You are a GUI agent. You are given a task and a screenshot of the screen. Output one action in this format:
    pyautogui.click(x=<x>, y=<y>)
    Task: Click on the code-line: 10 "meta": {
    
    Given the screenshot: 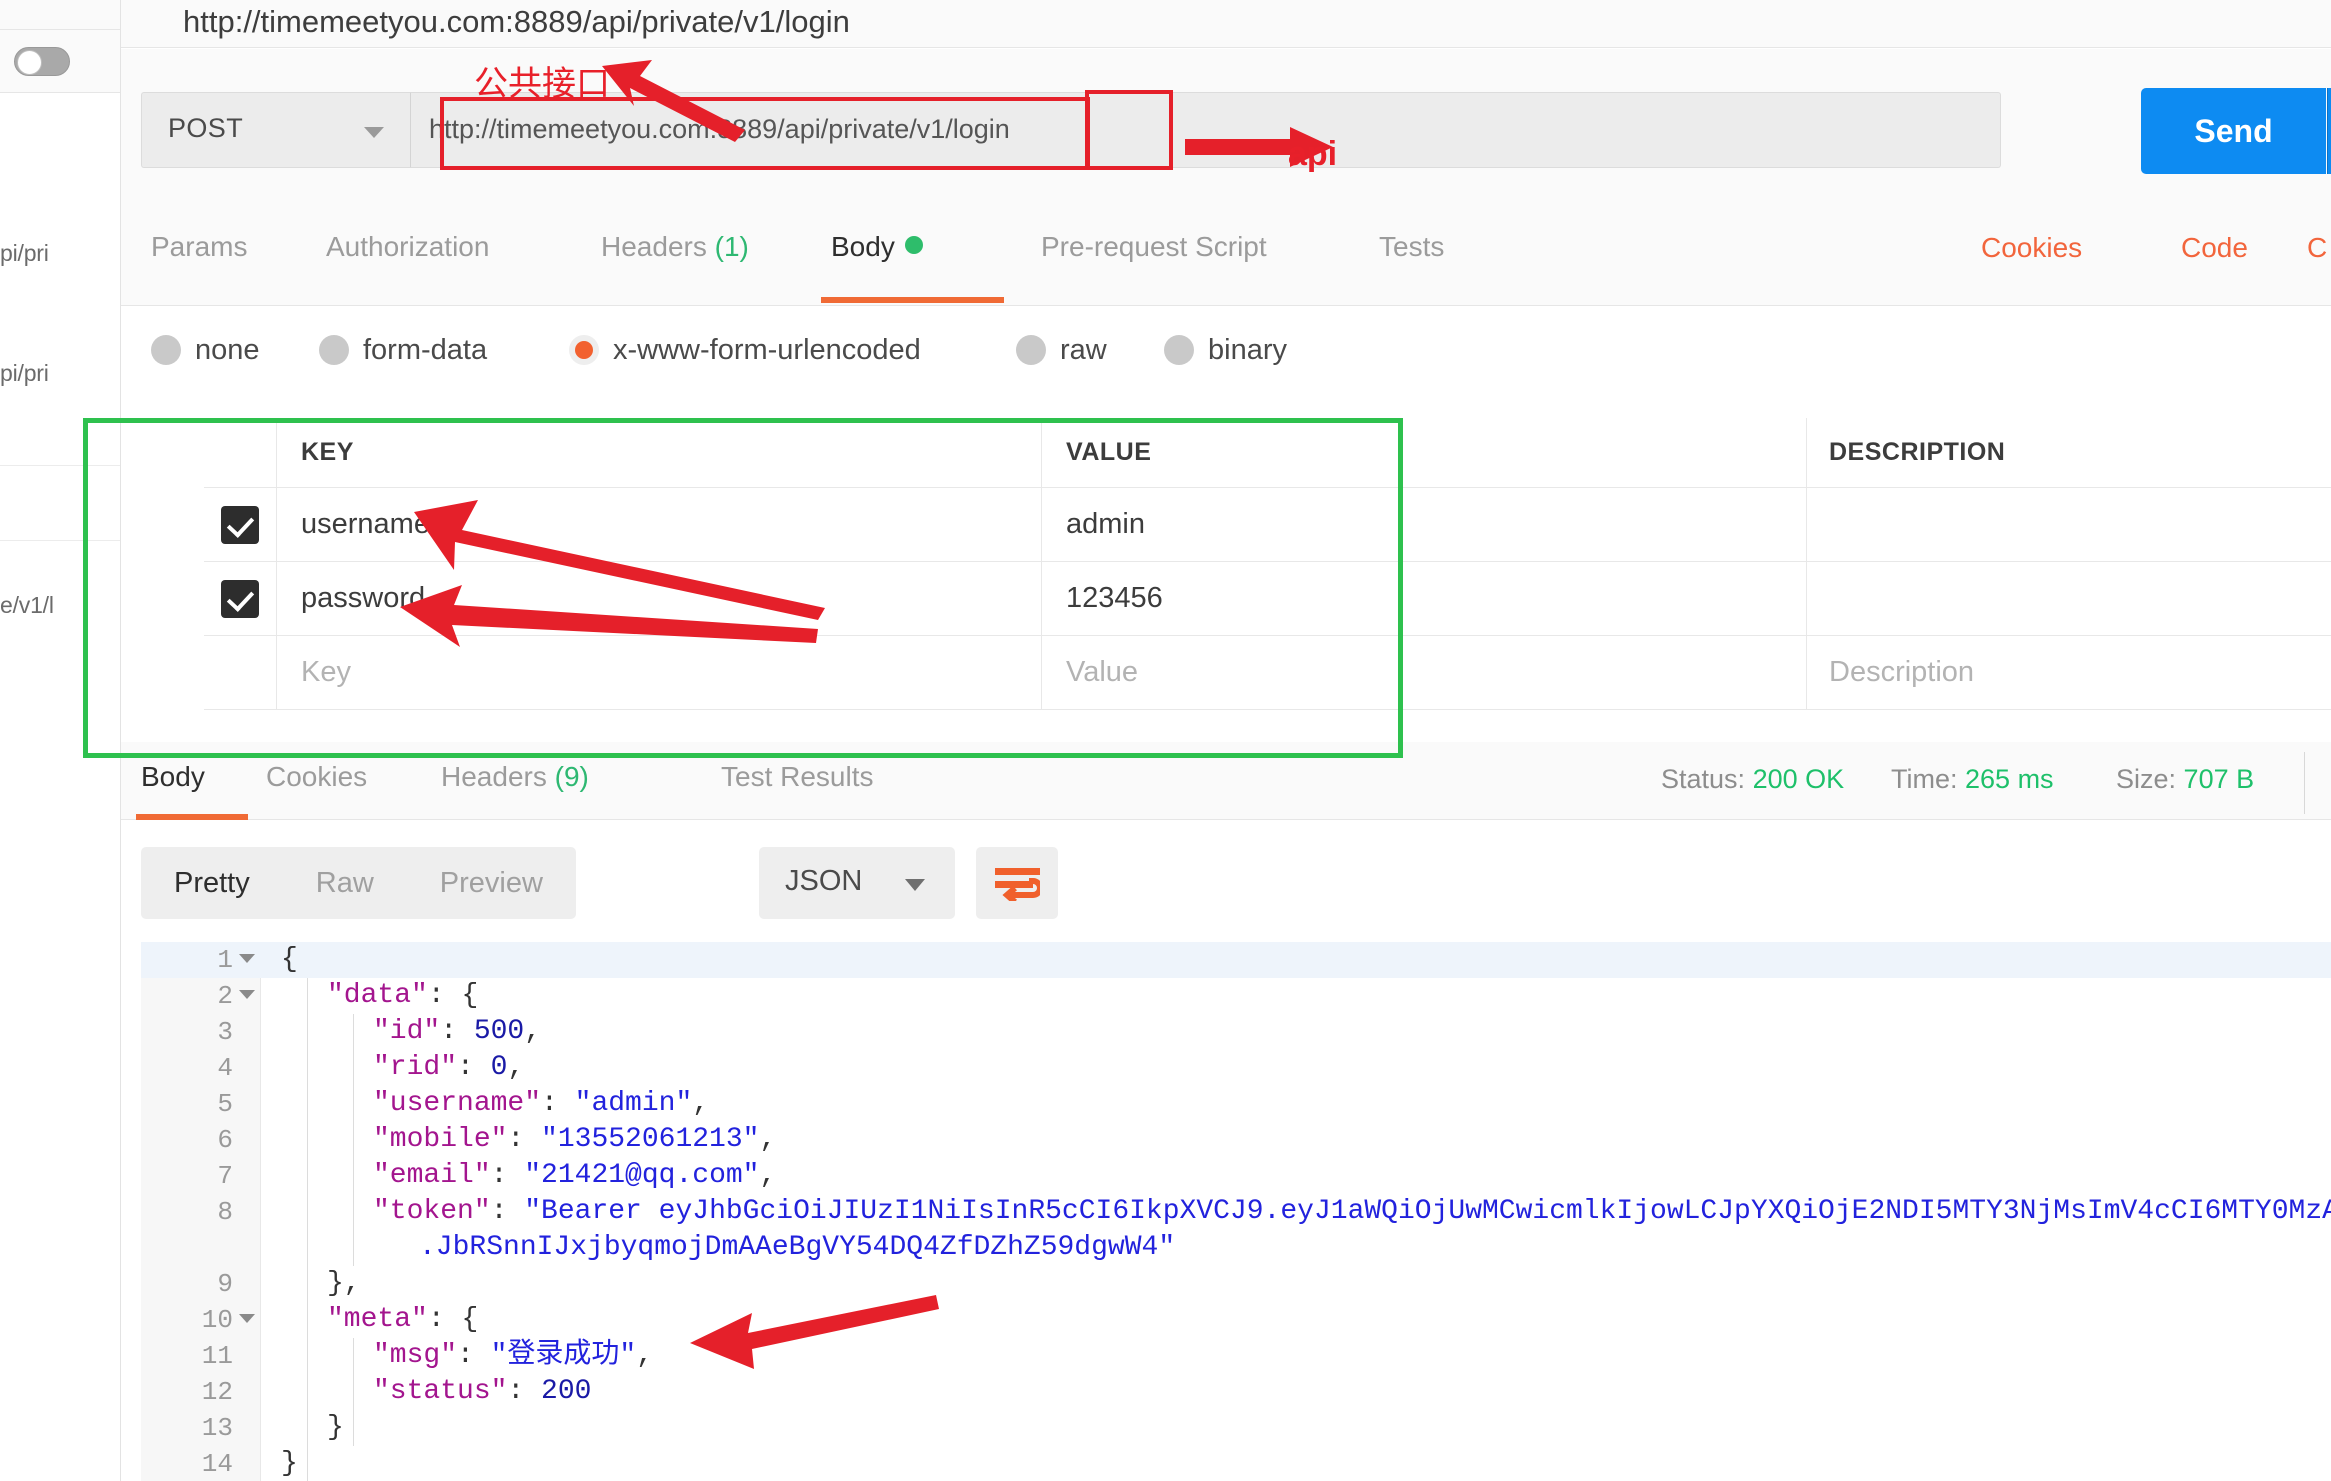 What is the action you would take?
    pyautogui.click(x=1236, y=1320)
    